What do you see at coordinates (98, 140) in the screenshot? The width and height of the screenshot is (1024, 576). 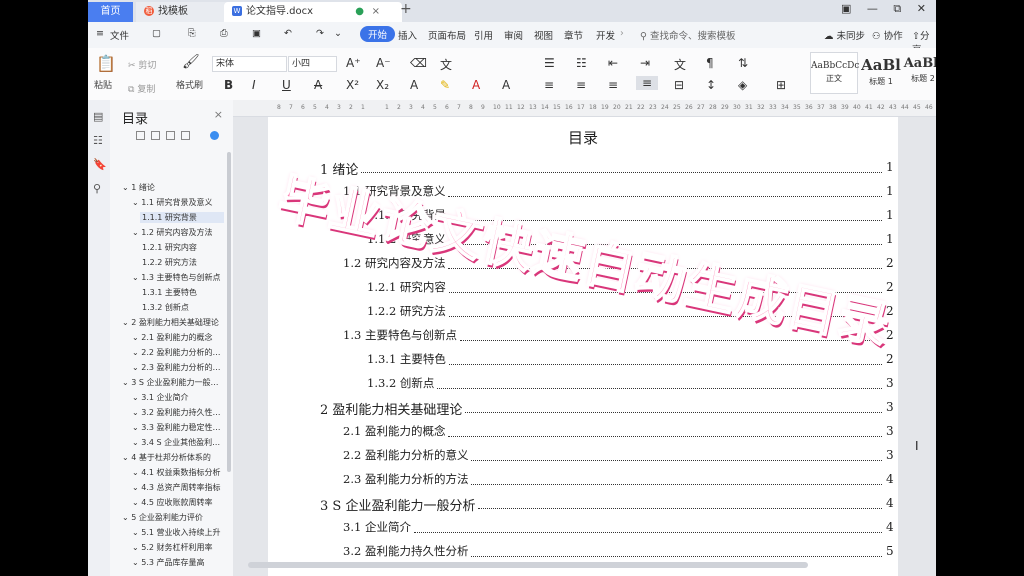 I see `chapter-nav-icon: ☷` at bounding box center [98, 140].